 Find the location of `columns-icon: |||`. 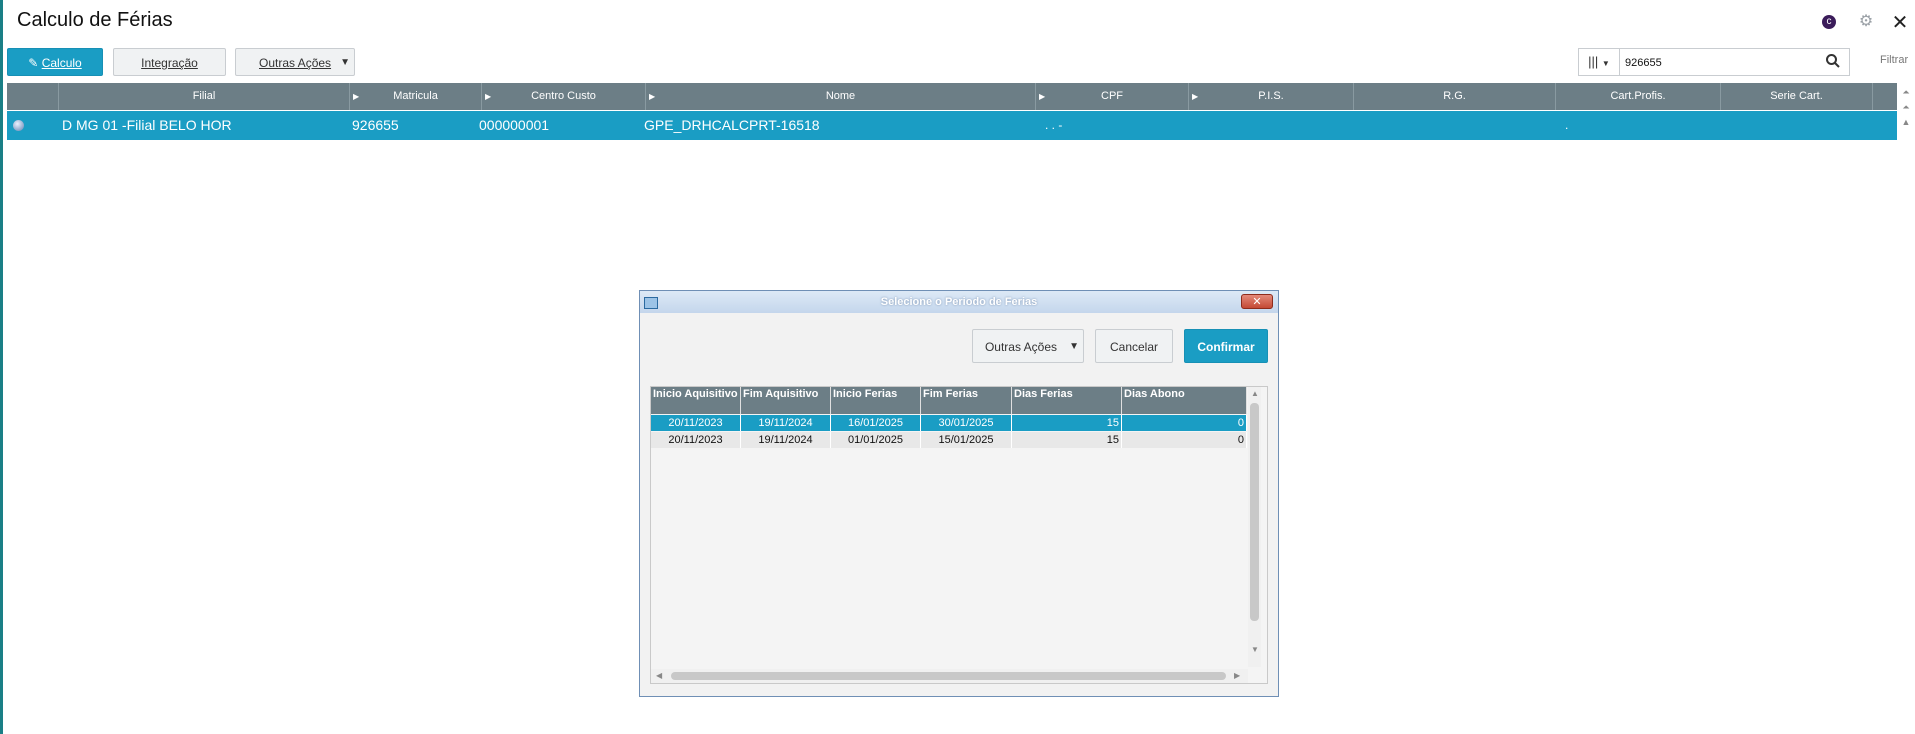

columns-icon: ||| is located at coordinates (1593, 61).